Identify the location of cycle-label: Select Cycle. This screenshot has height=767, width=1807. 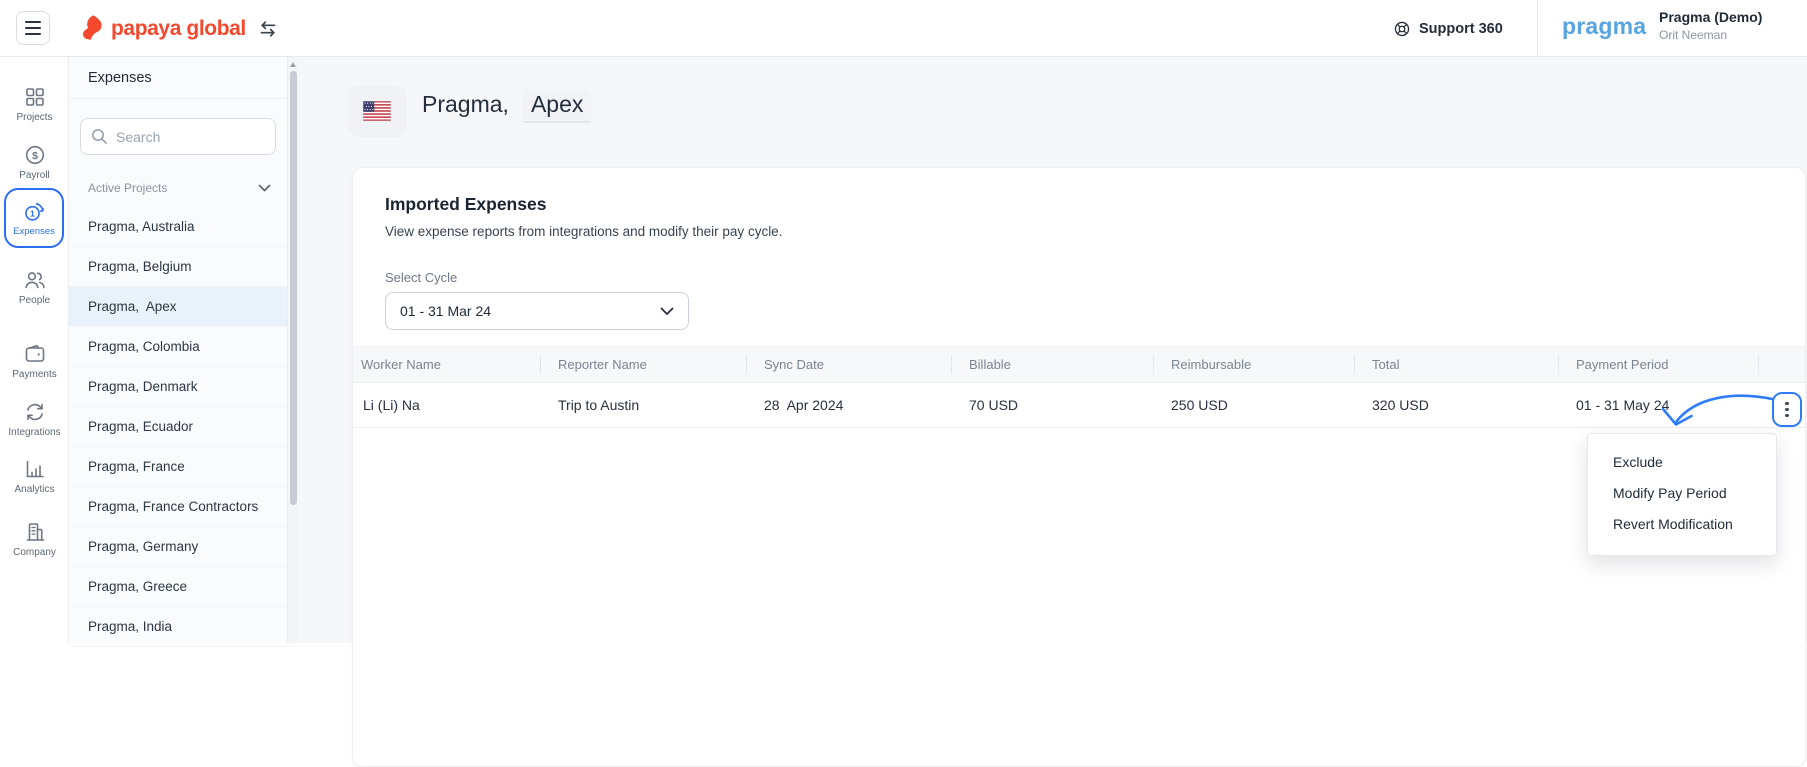
(421, 277).